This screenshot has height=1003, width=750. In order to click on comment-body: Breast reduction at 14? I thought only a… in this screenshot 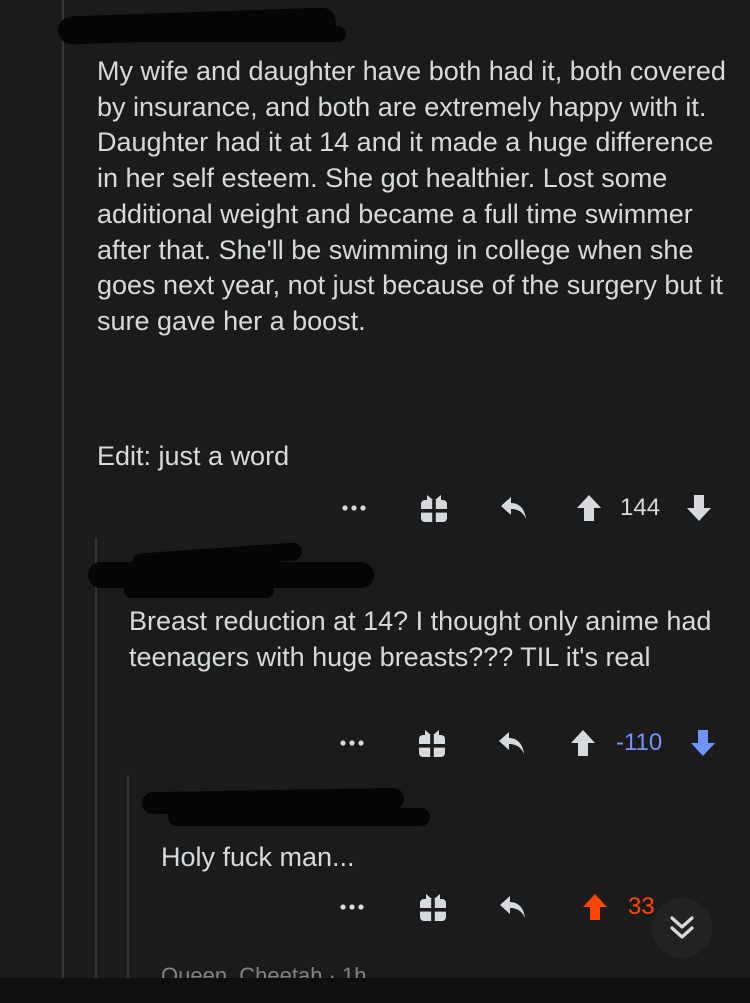, I will do `click(420, 639)`.